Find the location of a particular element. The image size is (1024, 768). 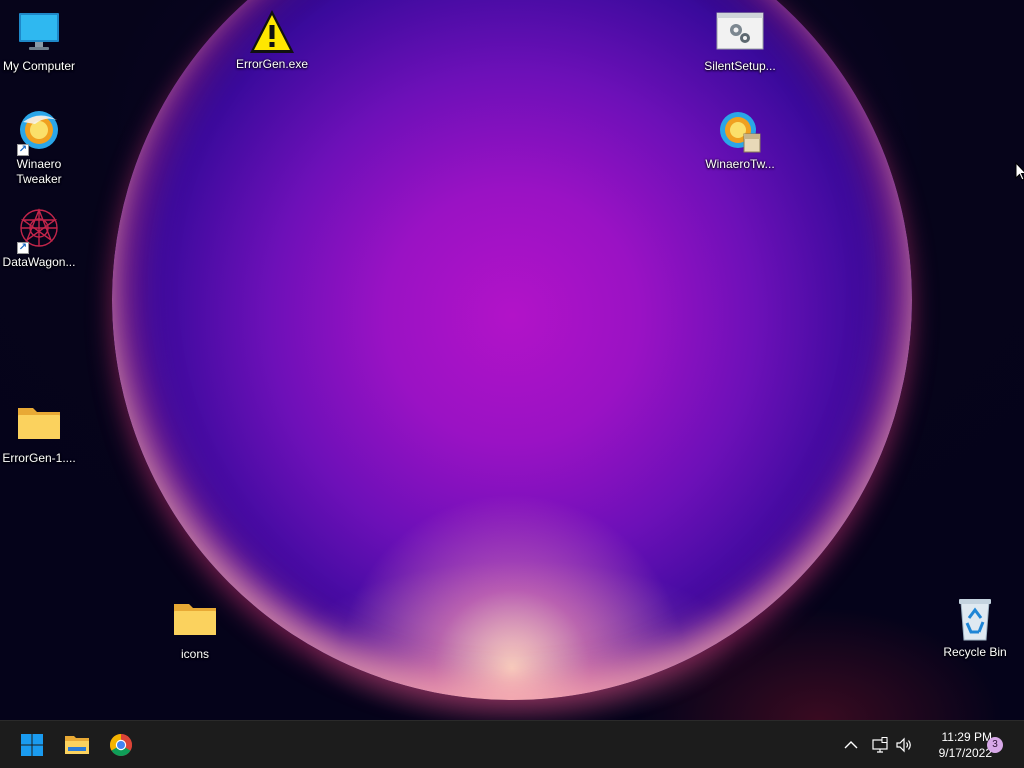

desktop-icon-label: My Computer is located at coordinates (39, 66).